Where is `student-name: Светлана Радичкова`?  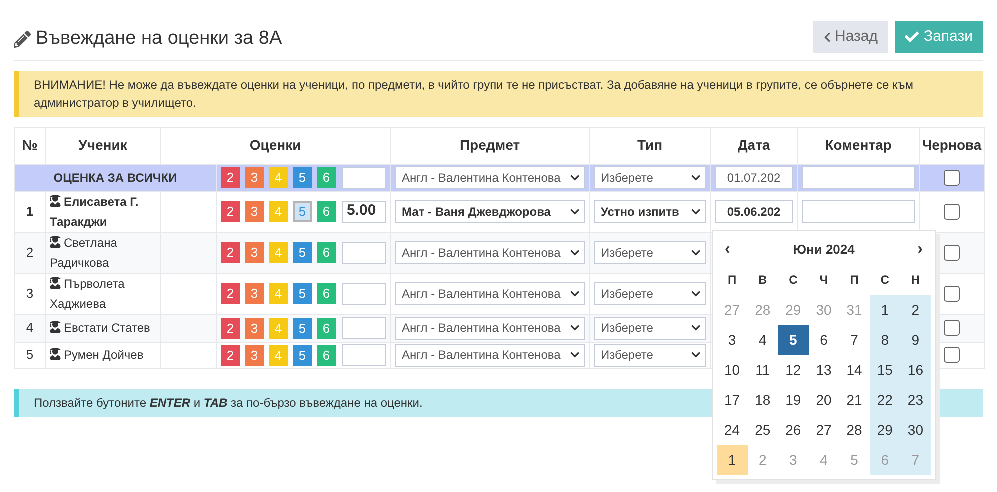
student-name: Светлана Радичкова is located at coordinates (84, 253).